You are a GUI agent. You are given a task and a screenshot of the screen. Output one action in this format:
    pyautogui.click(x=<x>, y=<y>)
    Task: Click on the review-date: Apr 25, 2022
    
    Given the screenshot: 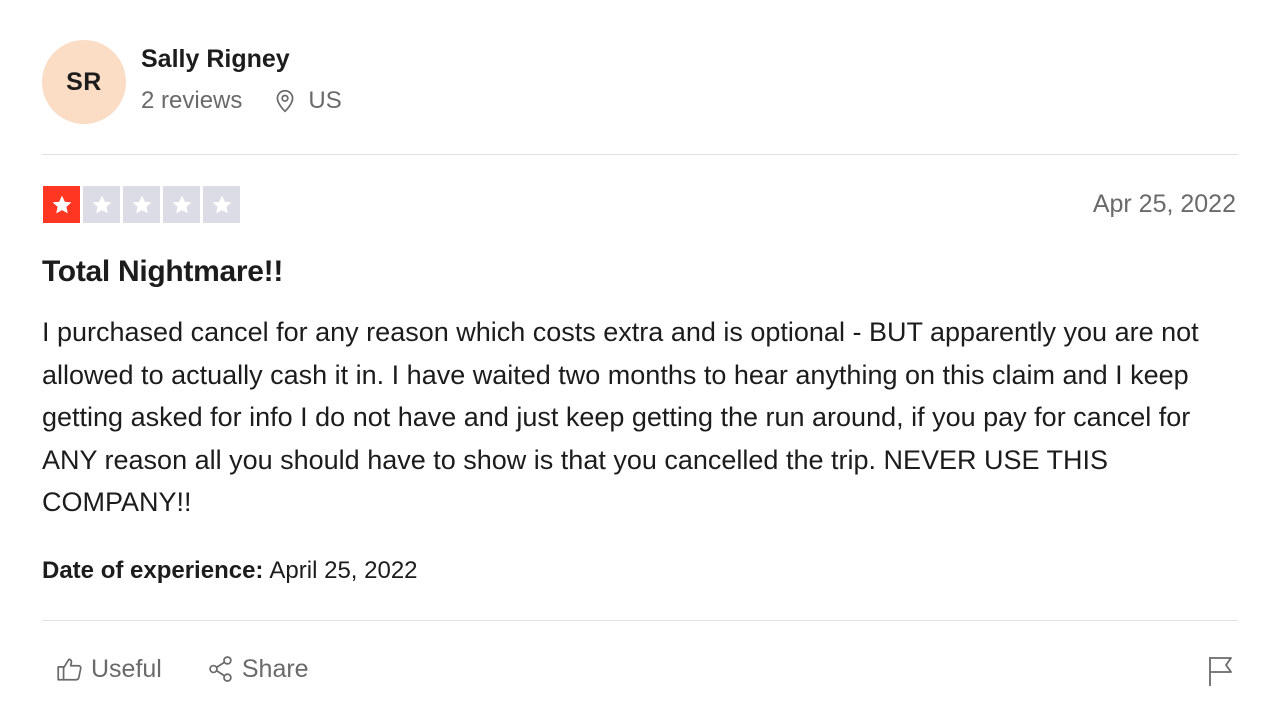 What is the action you would take?
    pyautogui.click(x=1164, y=204)
    